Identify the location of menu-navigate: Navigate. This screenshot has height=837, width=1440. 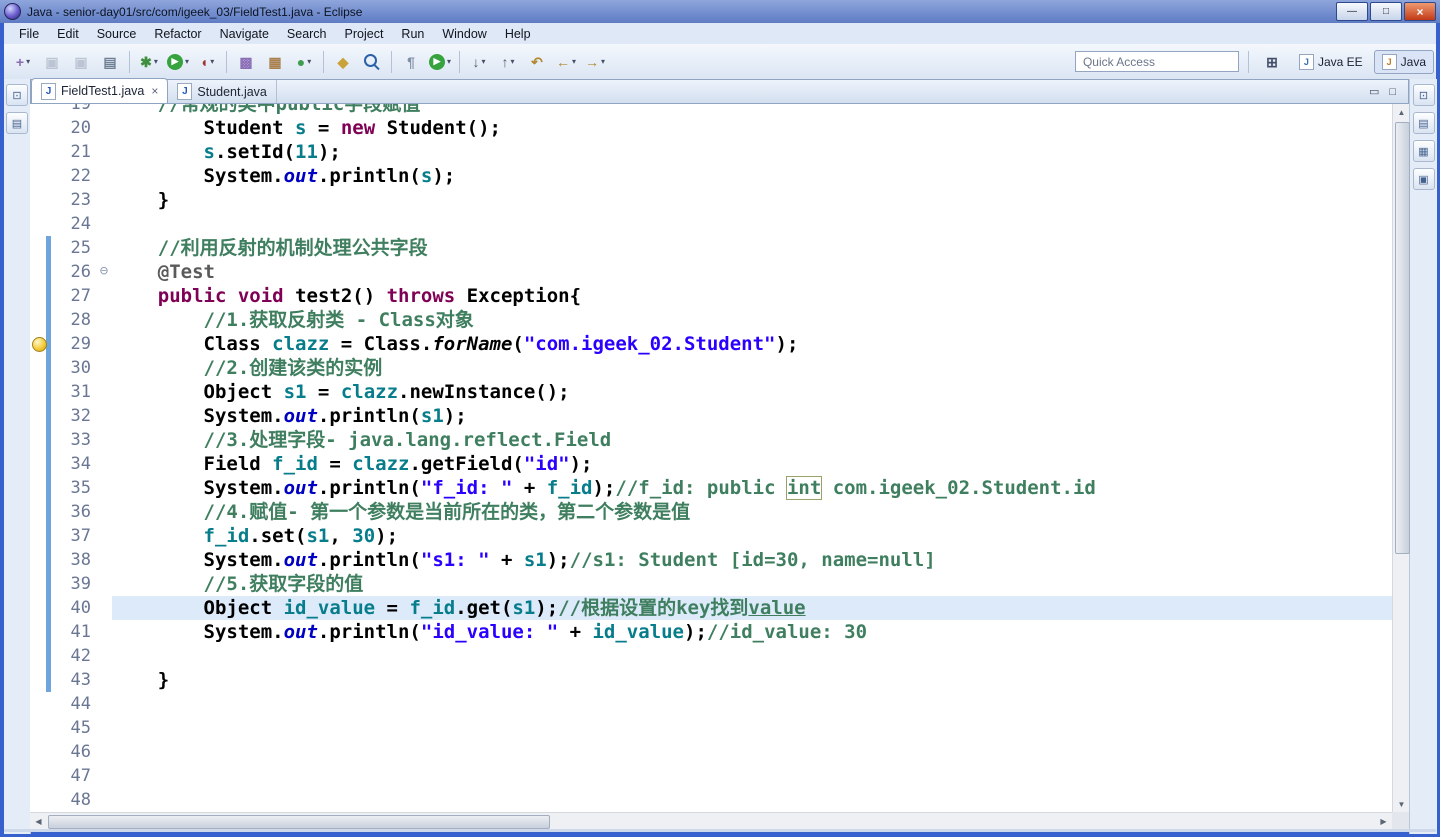
(244, 34).